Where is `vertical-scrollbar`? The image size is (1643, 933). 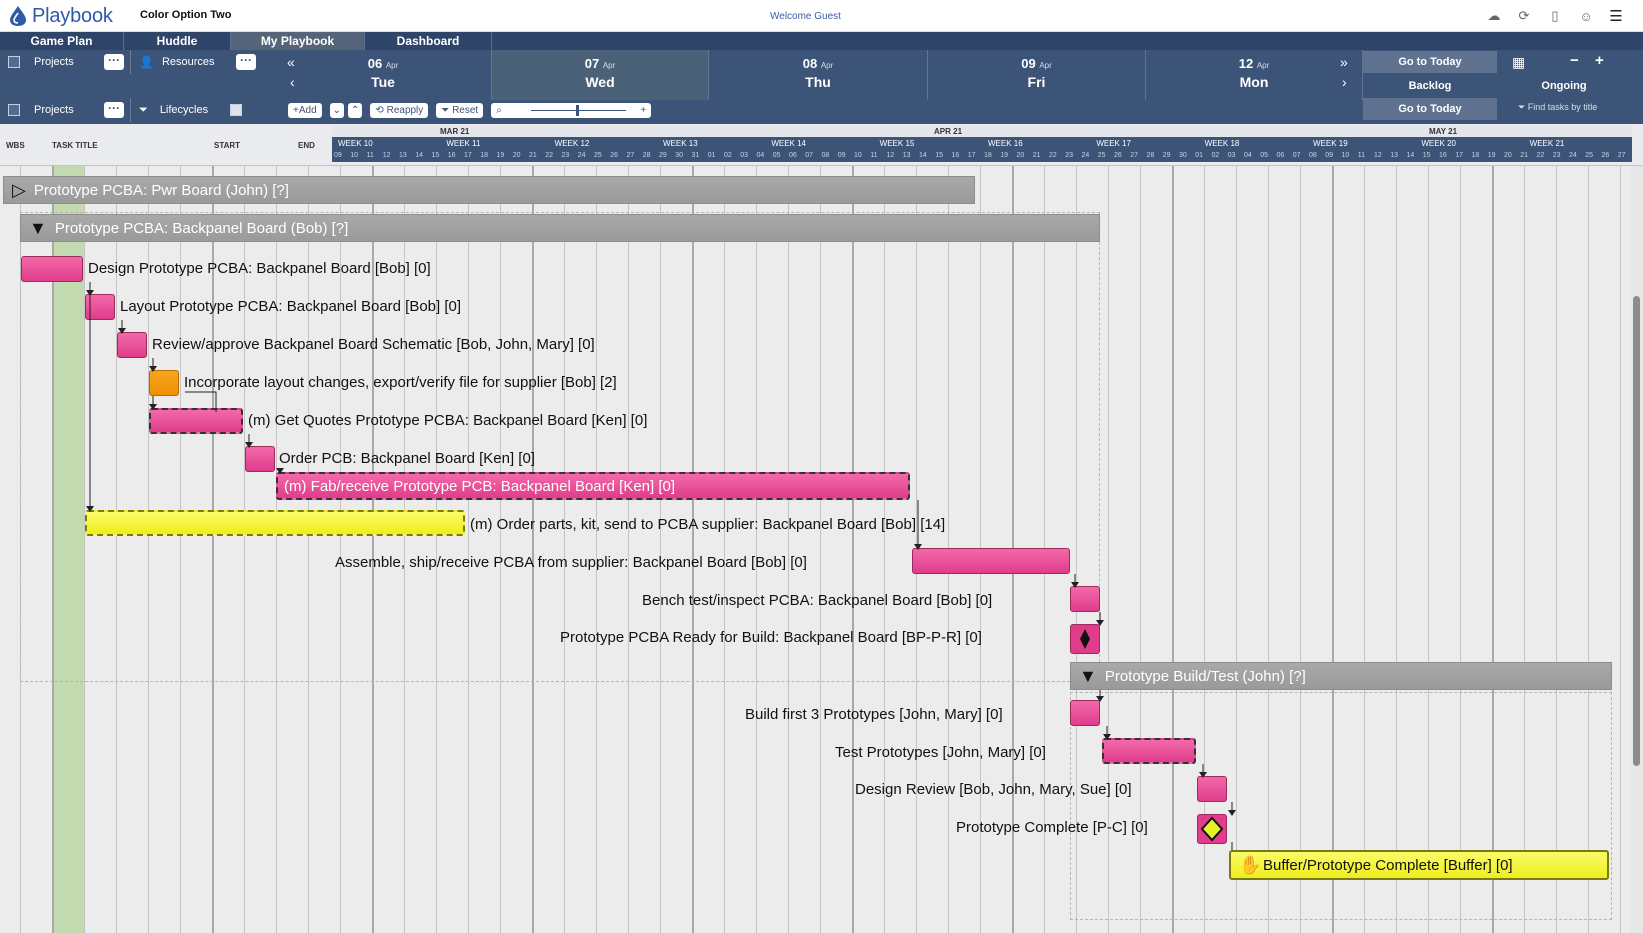
vertical-scrollbar is located at coordinates (1636, 549).